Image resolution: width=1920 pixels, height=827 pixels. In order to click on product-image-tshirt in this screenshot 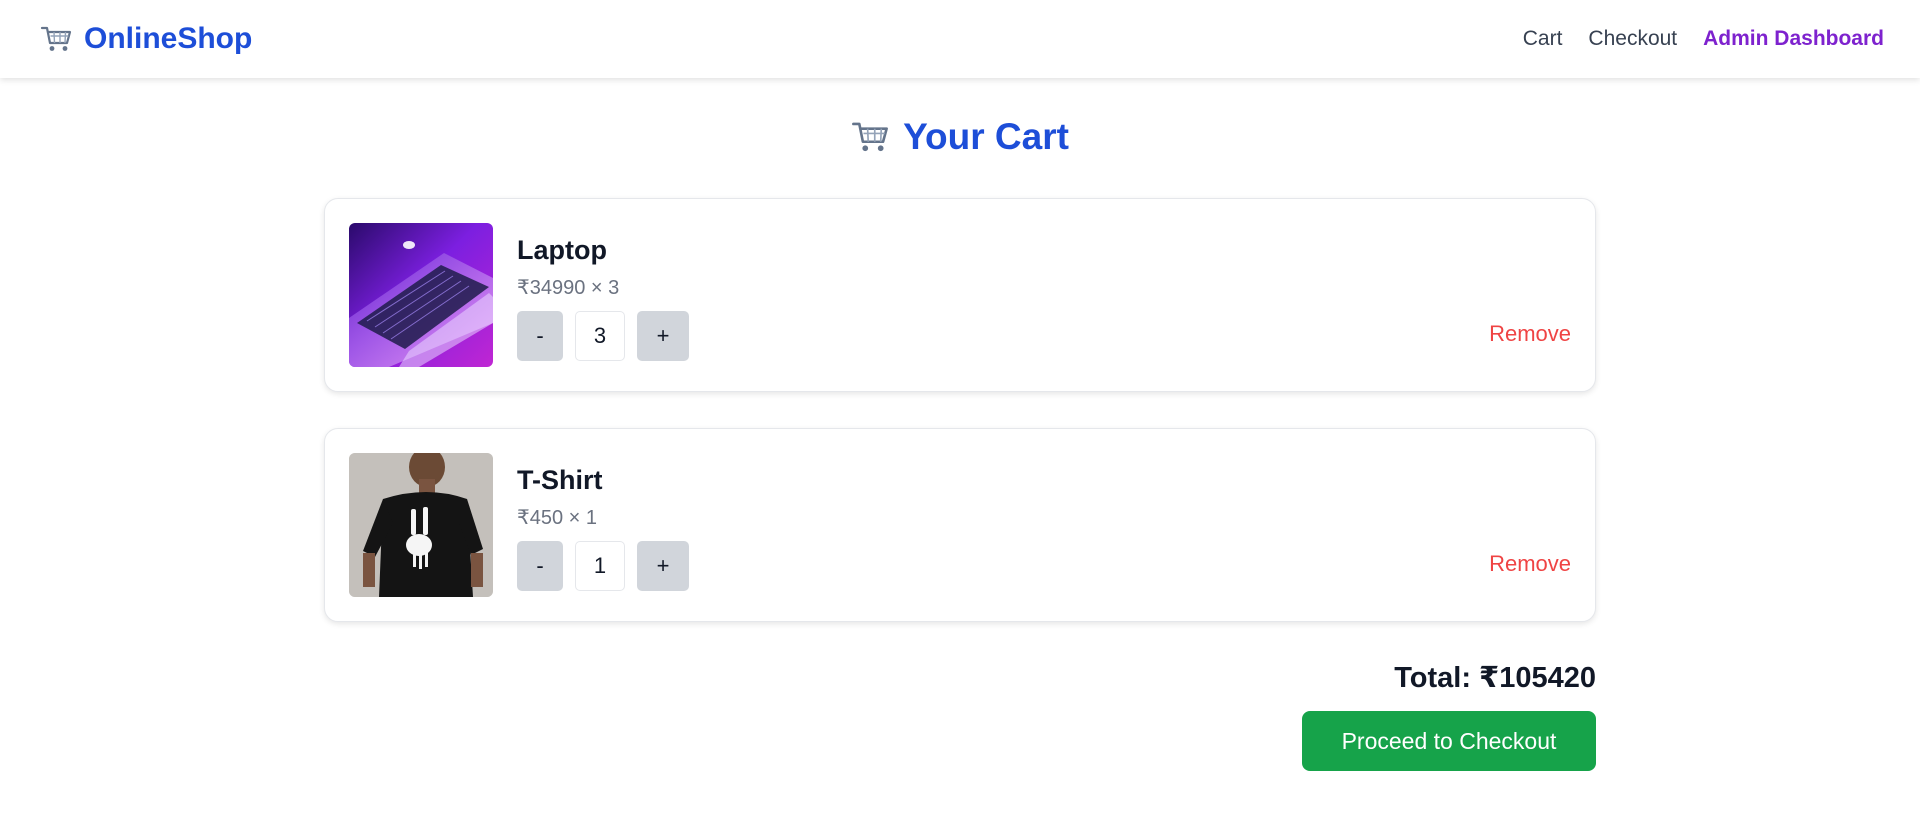, I will do `click(421, 525)`.